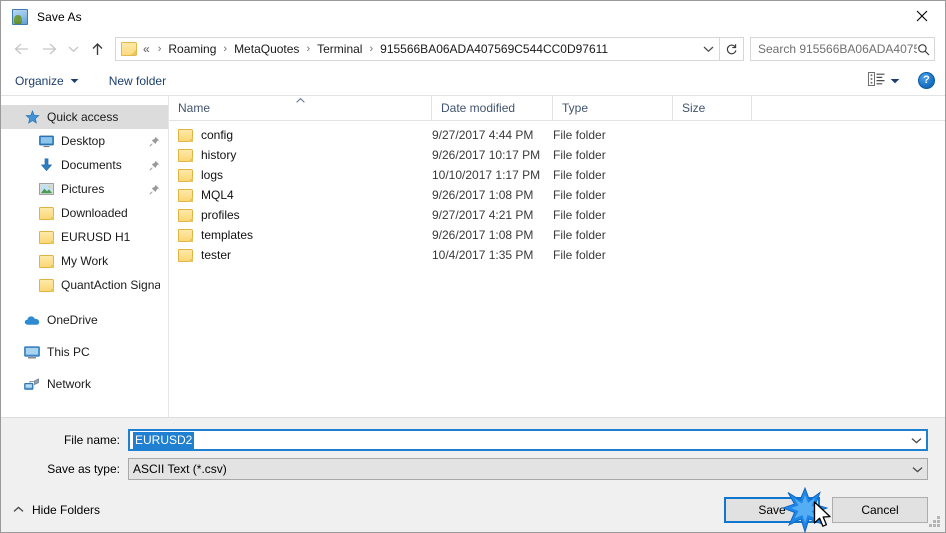 The height and width of the screenshot is (533, 946). I want to click on breadcrumb-item-3: 915566BA06ADA407569C544CC0D97611, so click(494, 49).